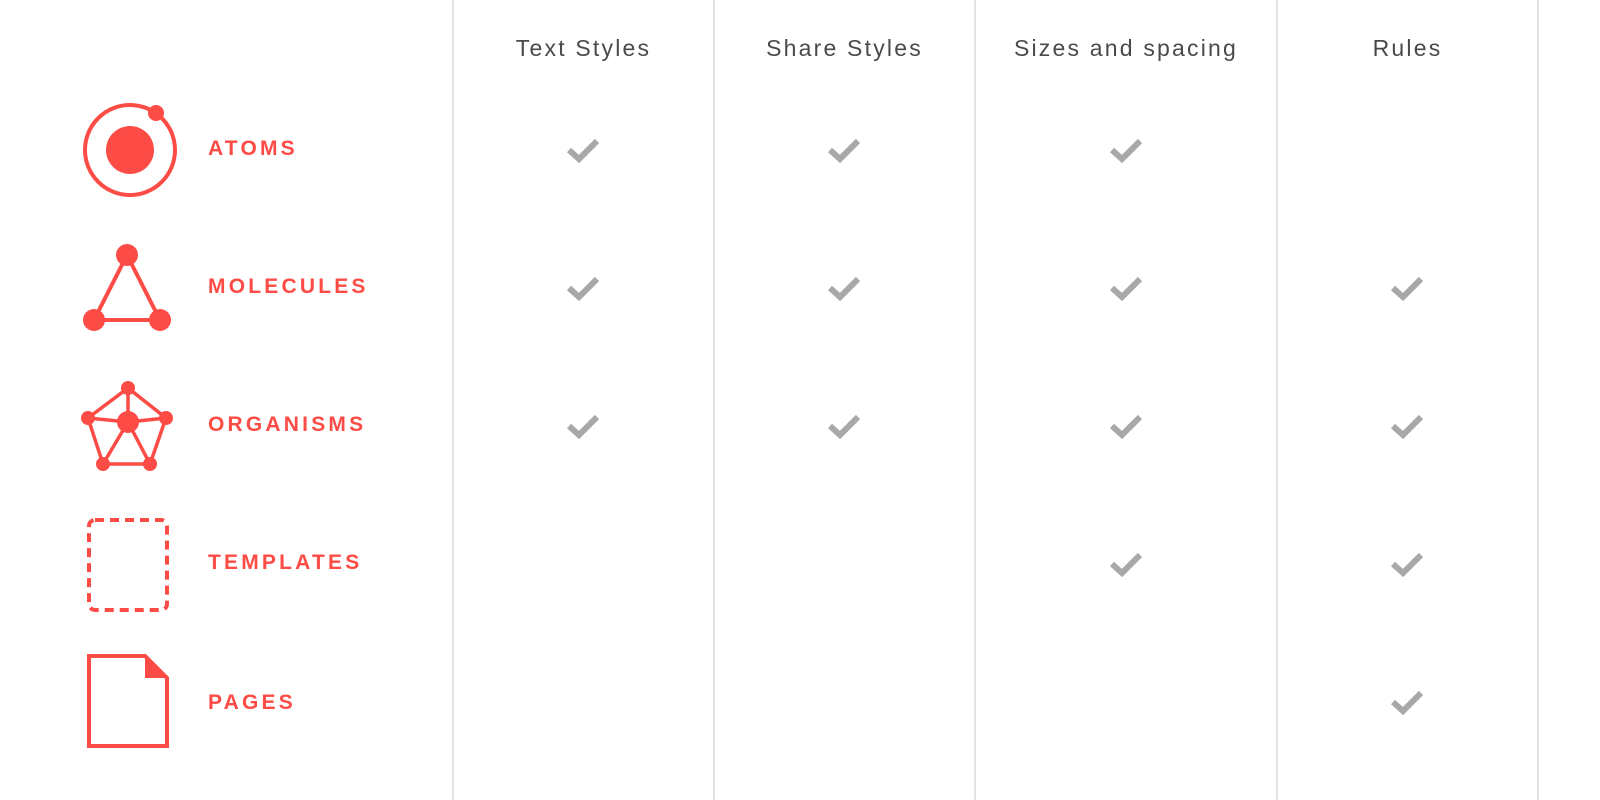  Describe the element at coordinates (252, 702) in the screenshot. I see `row-label-pages: PAGES` at that location.